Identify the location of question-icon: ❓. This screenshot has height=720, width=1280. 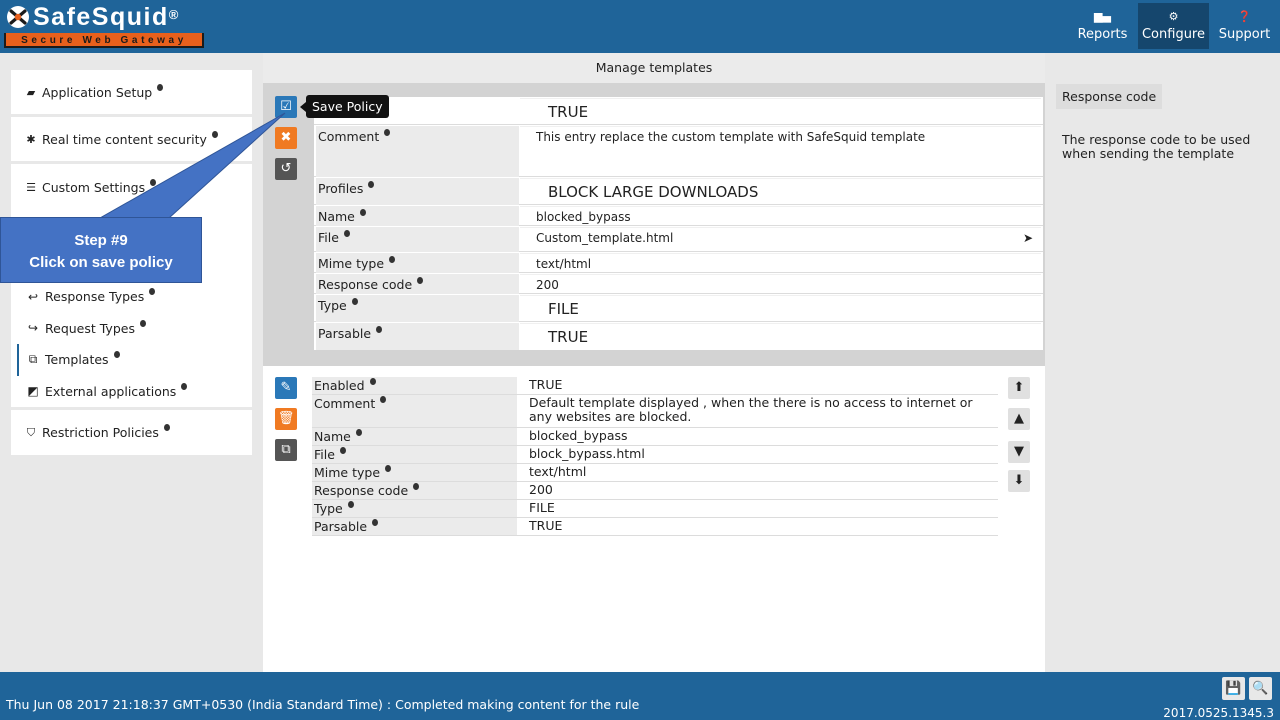
(1244, 16).